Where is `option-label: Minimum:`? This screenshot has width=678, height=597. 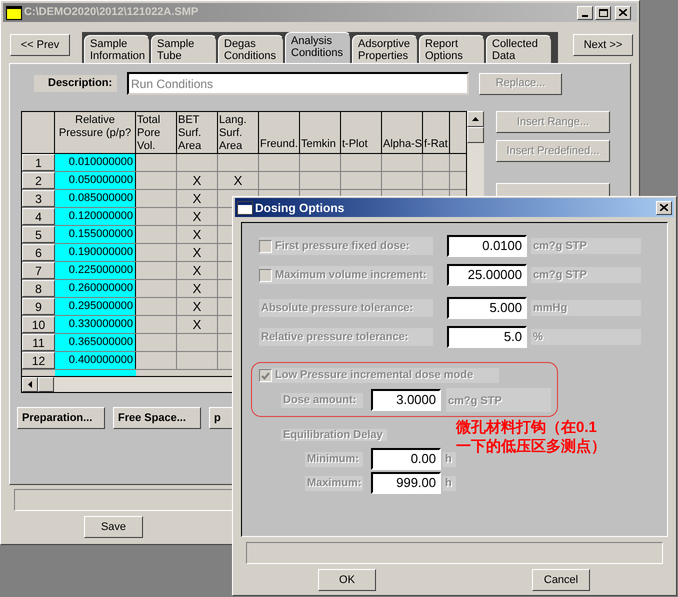
option-label: Minimum: is located at coordinates (334, 459).